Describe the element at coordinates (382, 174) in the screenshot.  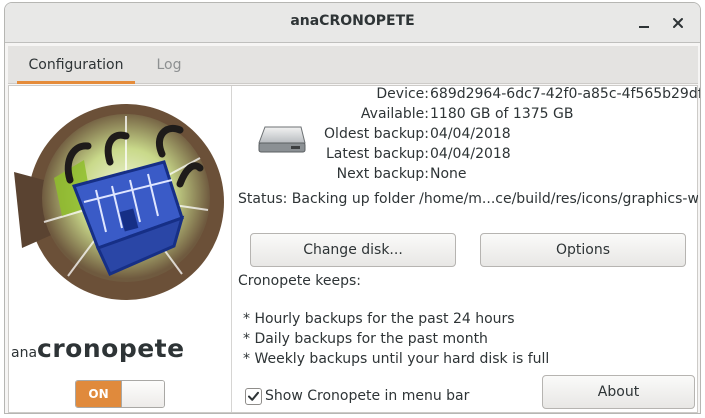
I see `next-backup-label: Next backup:` at that location.